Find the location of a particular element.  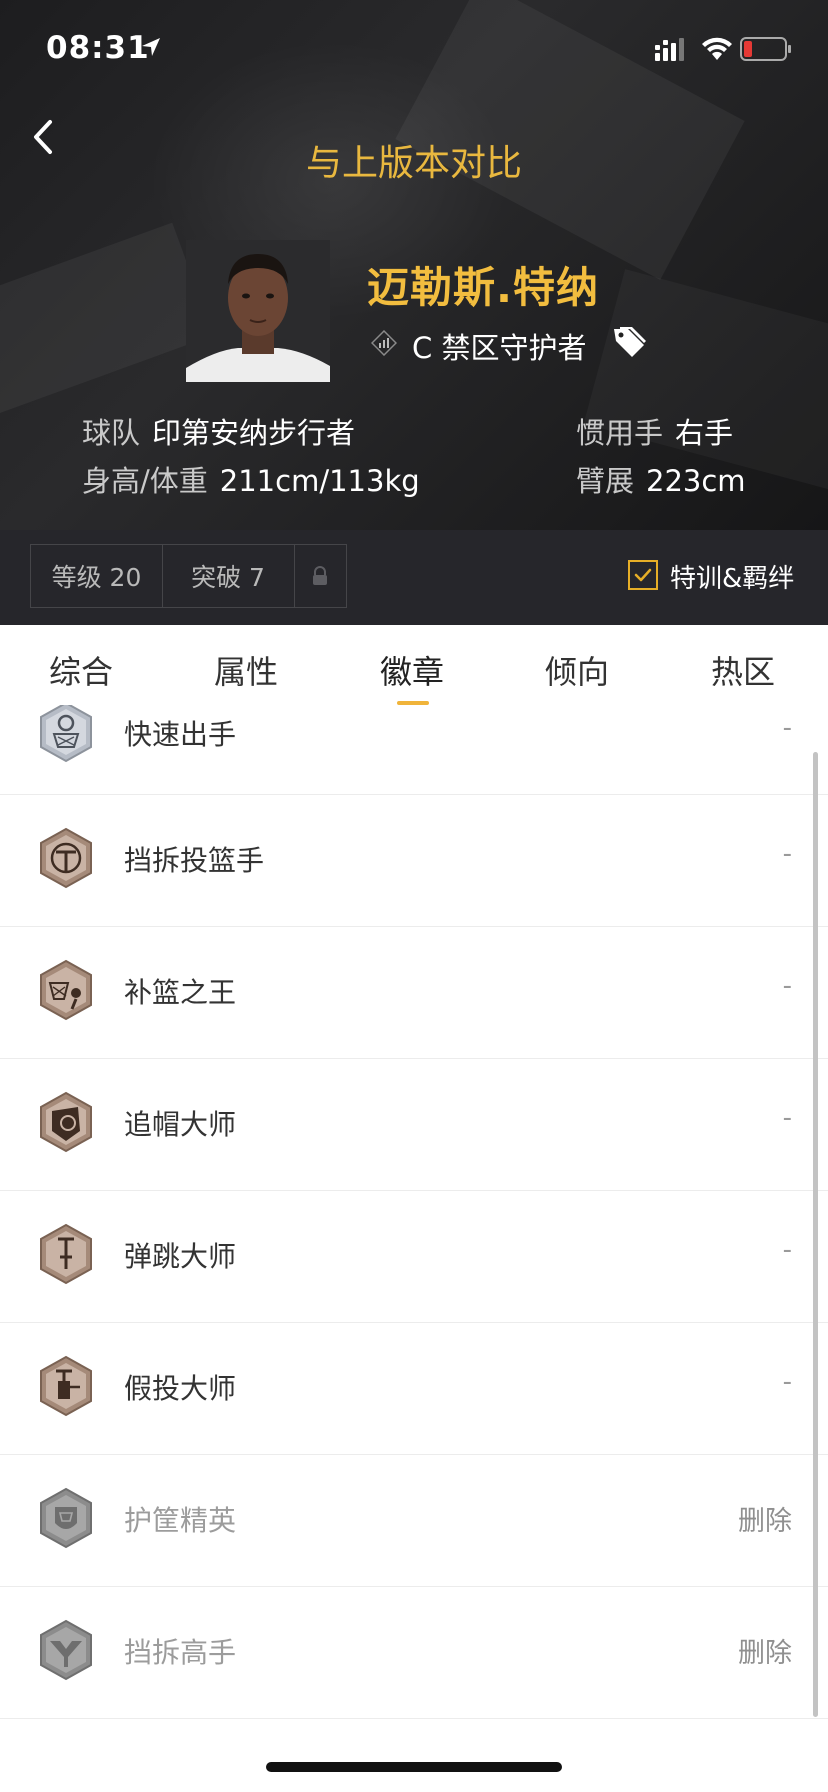

badge-row: 补篮之王 - is located at coordinates (414, 993).